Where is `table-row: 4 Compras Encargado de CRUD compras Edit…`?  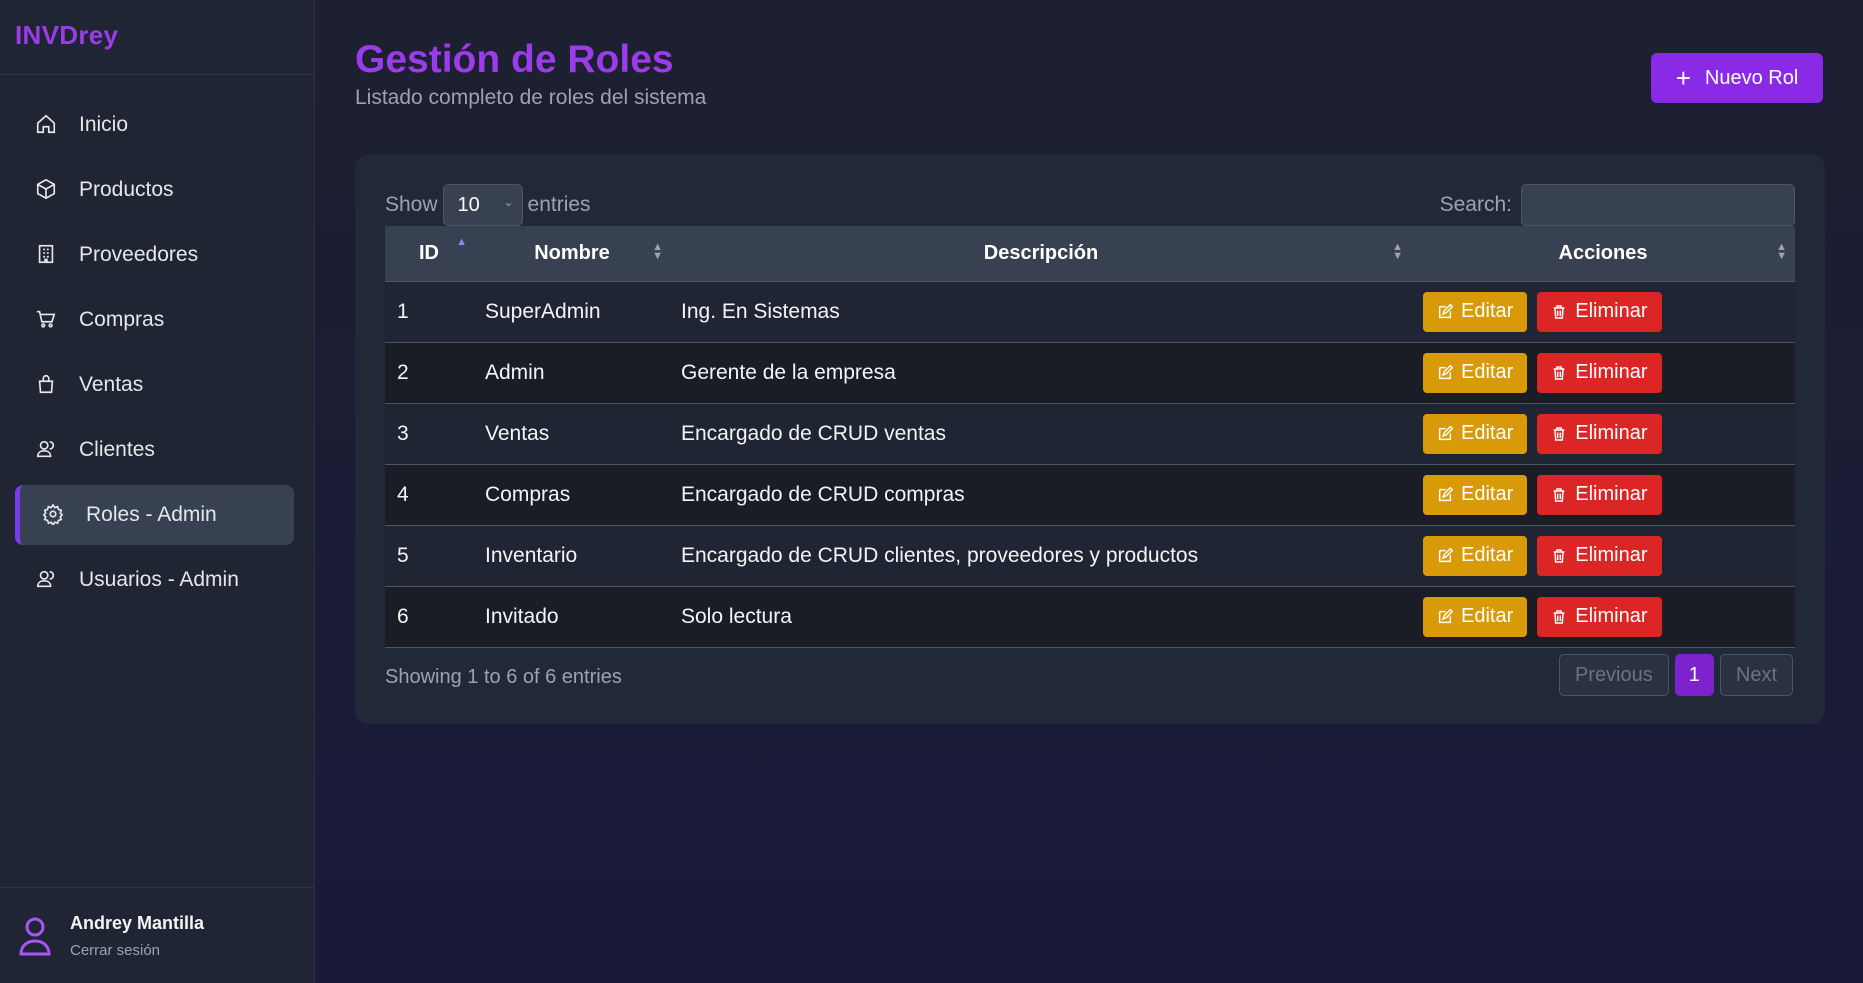 table-row: 4 Compras Encargado de CRUD compras Edit… is located at coordinates (1090, 495).